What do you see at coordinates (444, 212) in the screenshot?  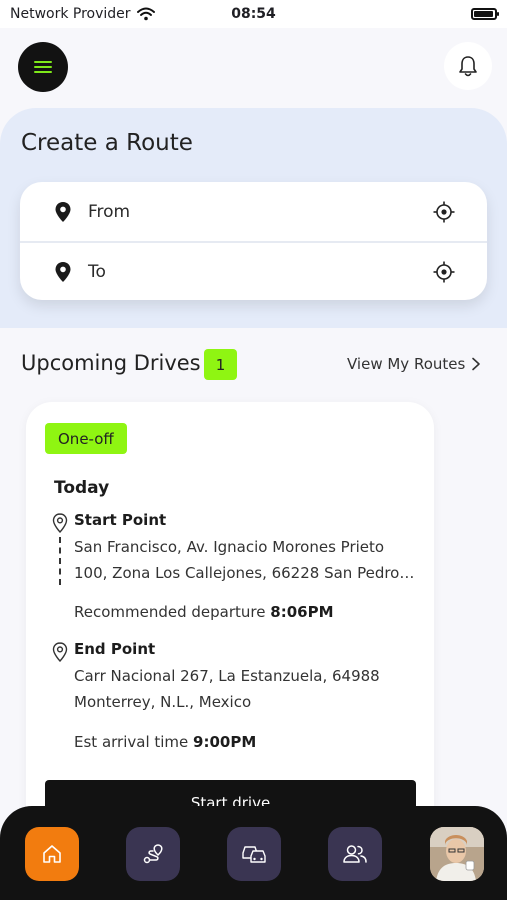 I see `locate-from-icon` at bounding box center [444, 212].